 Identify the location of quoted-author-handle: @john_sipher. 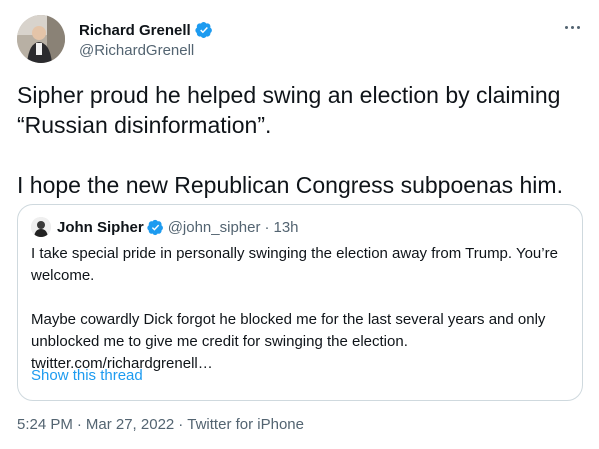
(214, 227).